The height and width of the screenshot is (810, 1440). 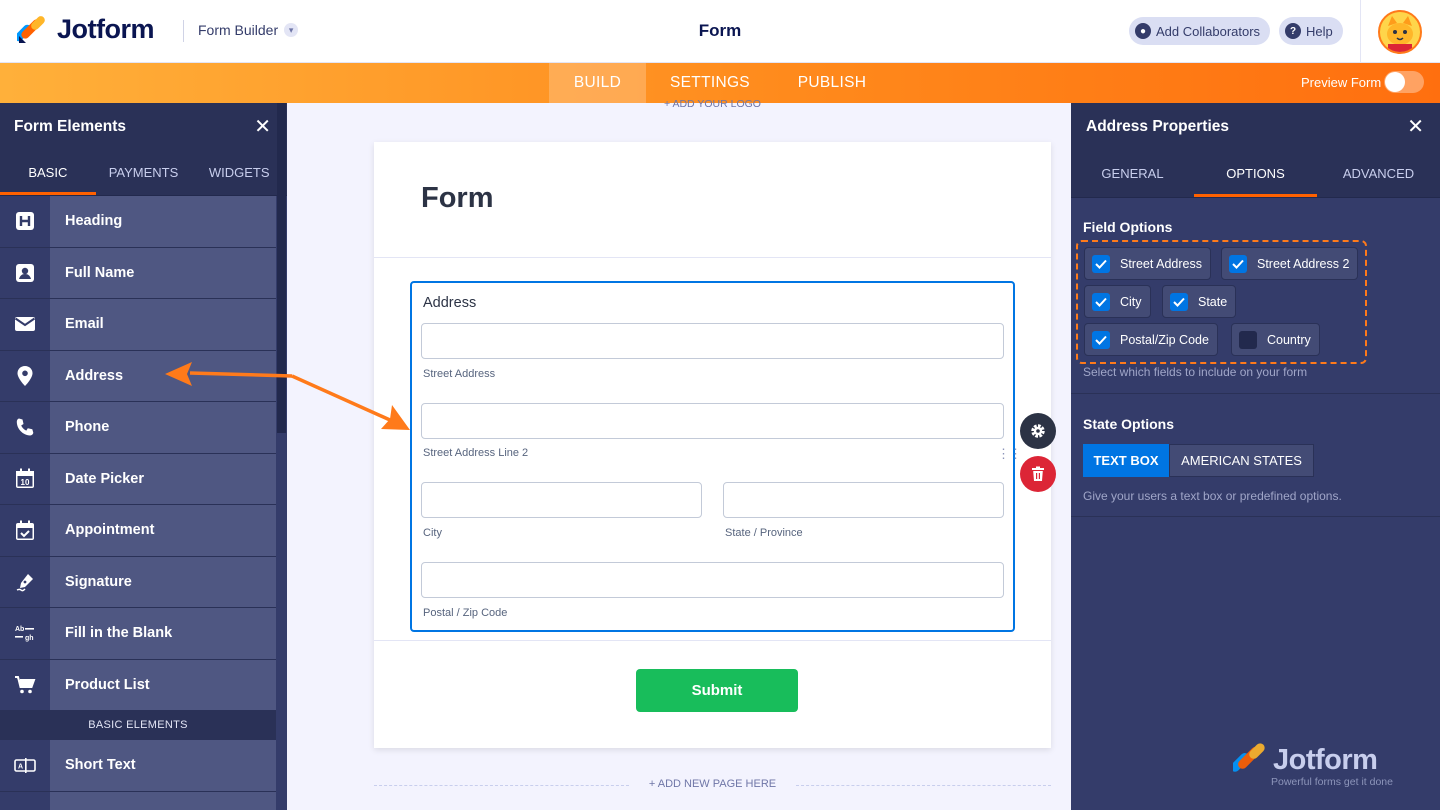 I want to click on jotform-logo-icon, so click(x=1249, y=757).